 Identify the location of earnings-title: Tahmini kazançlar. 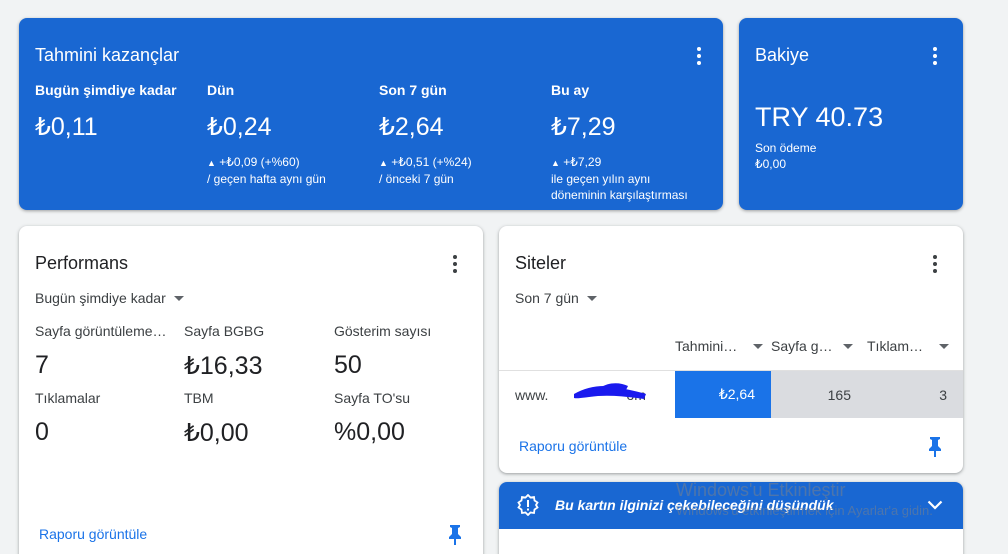
(107, 55).